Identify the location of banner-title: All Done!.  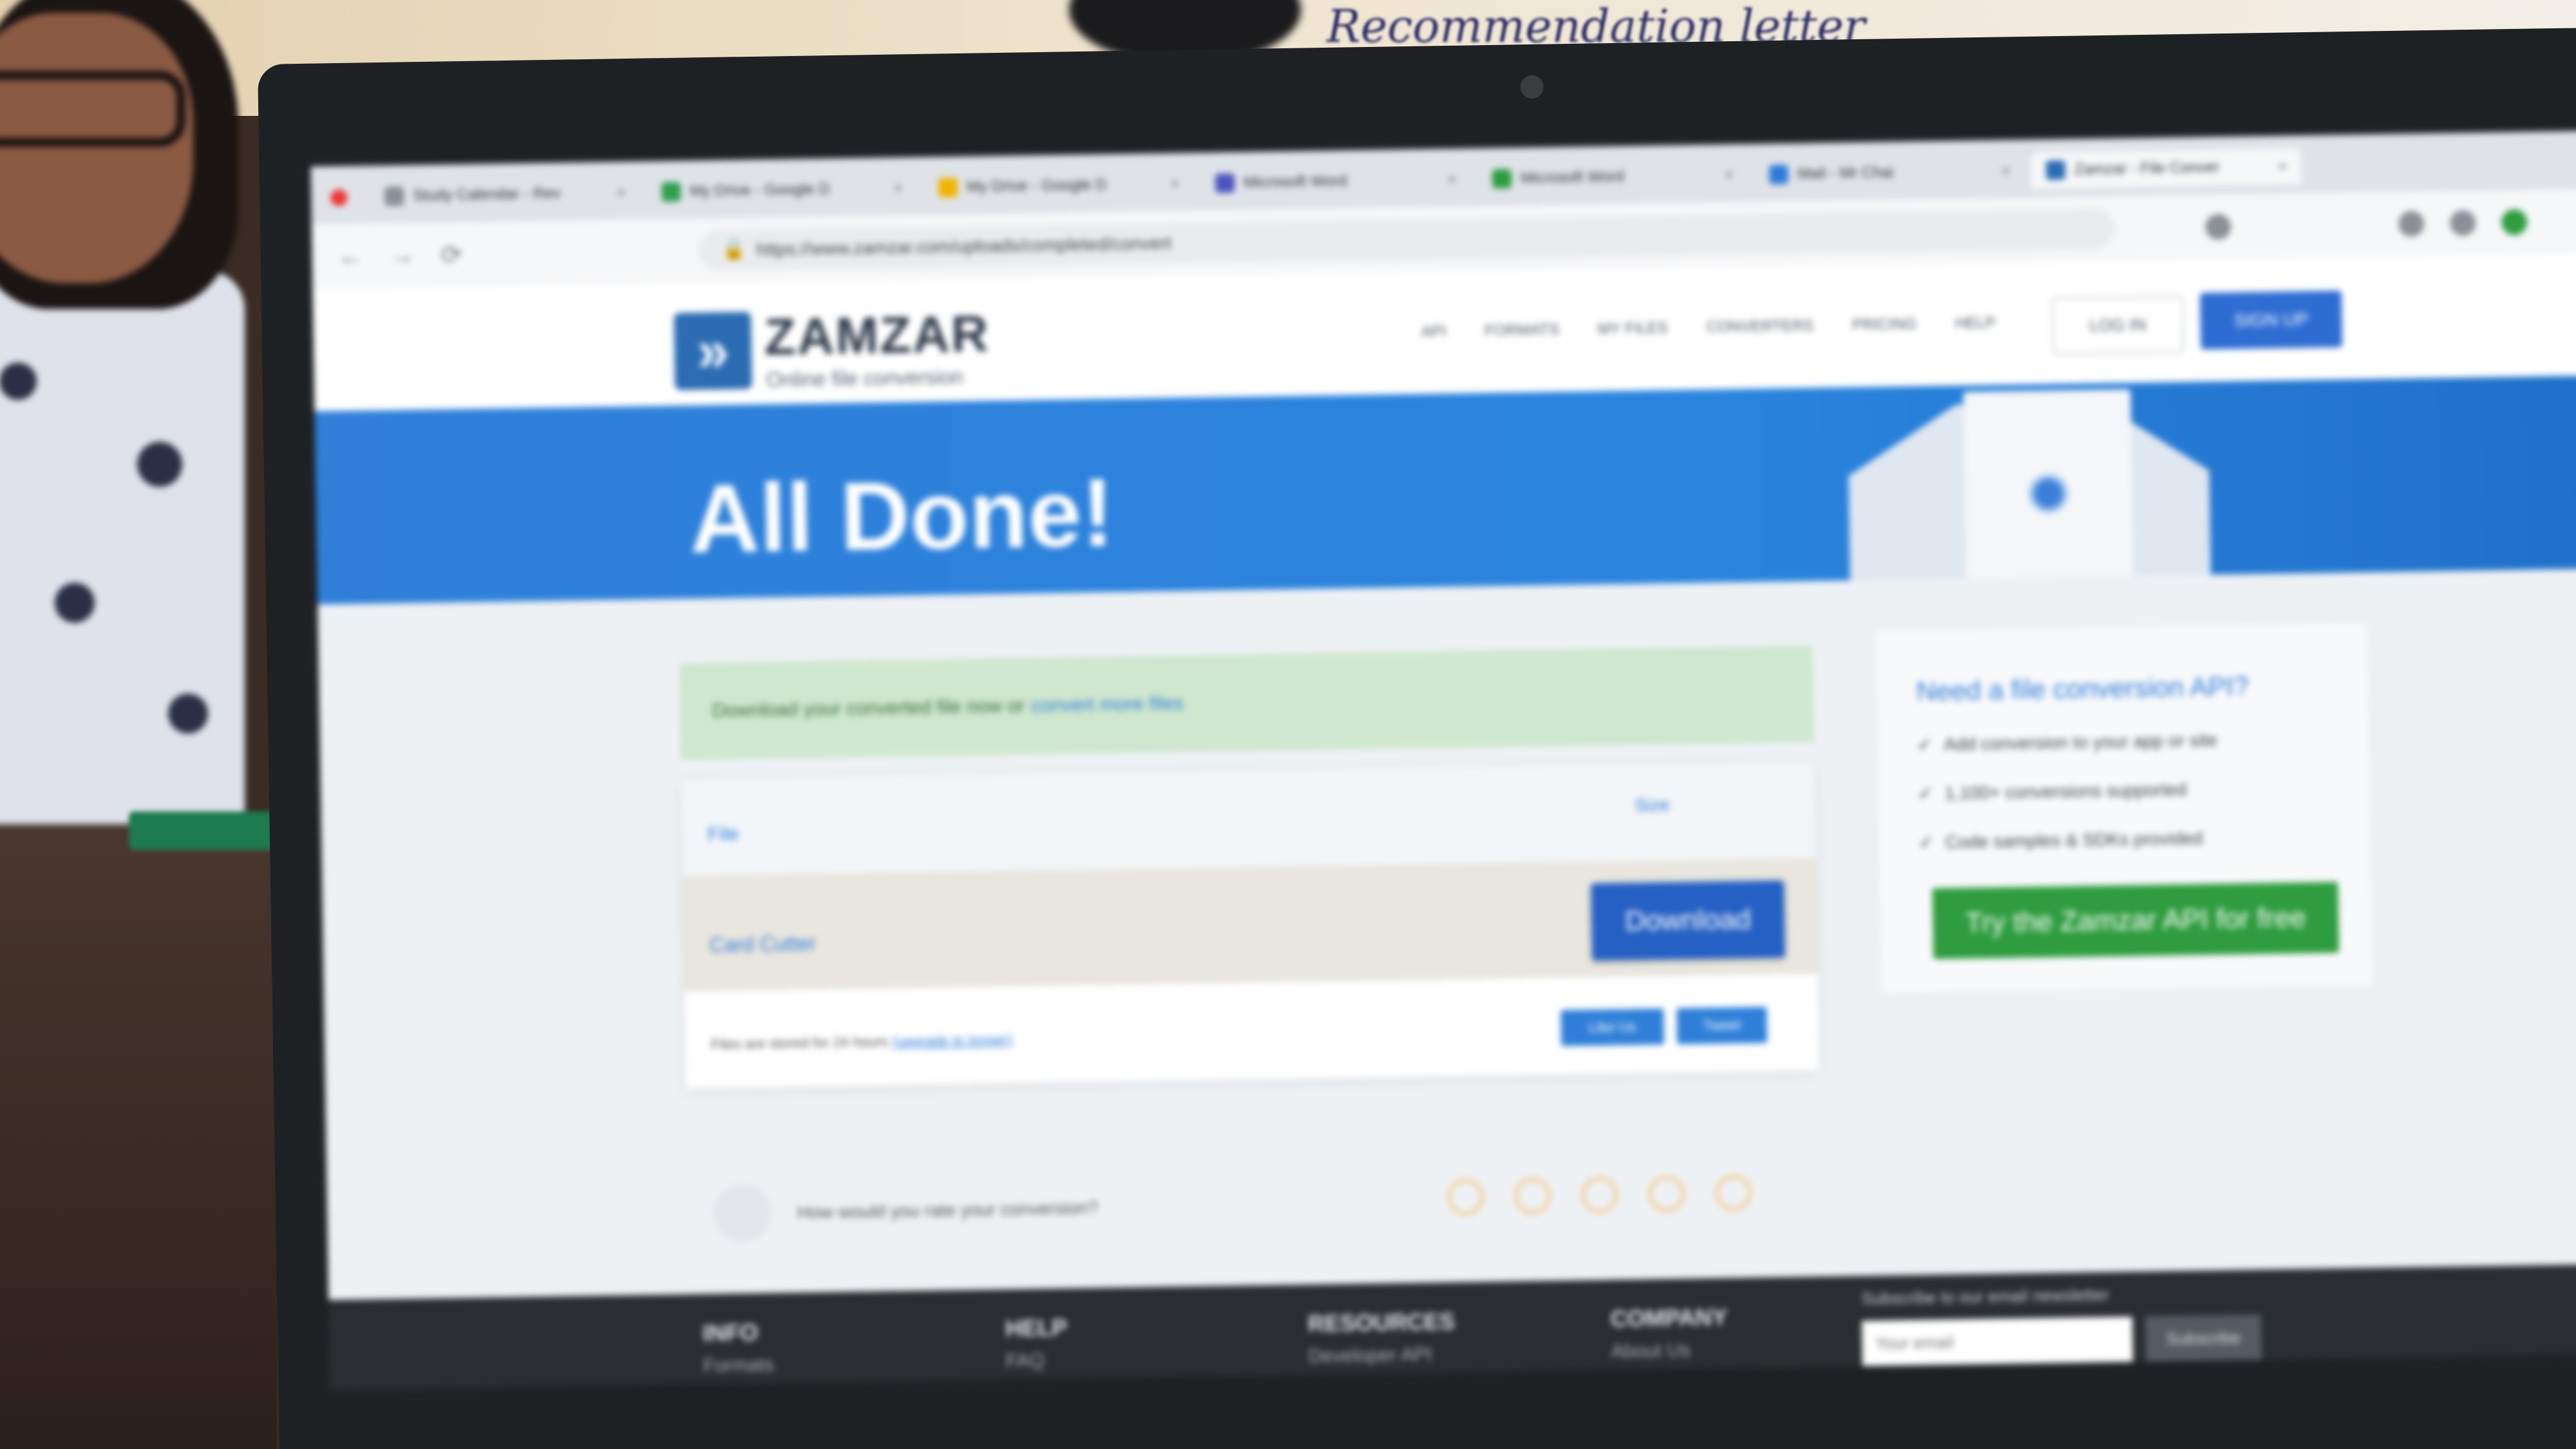
(902, 515).